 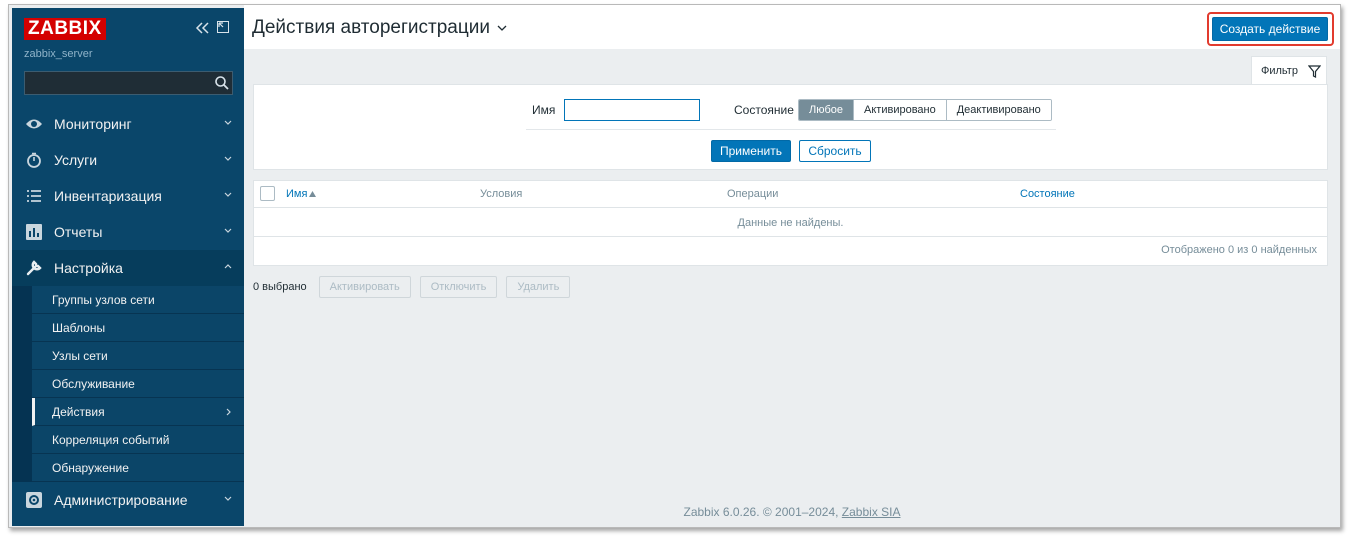 What do you see at coordinates (538, 287) in the screenshot?
I see `delete-button: Удалить` at bounding box center [538, 287].